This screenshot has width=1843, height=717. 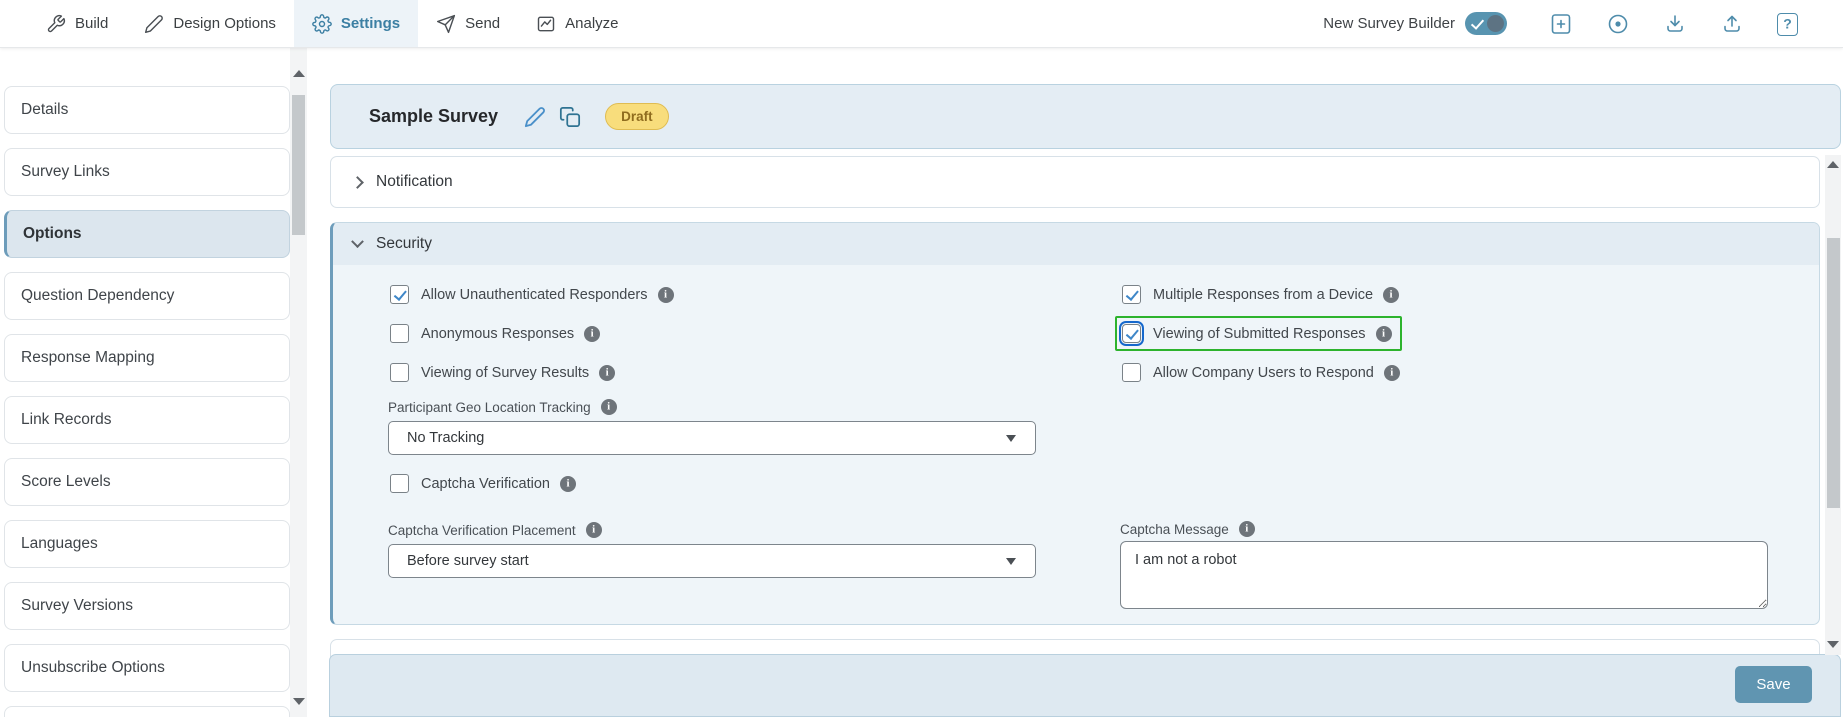 I want to click on sidebar-item: Survey Links, so click(x=147, y=172).